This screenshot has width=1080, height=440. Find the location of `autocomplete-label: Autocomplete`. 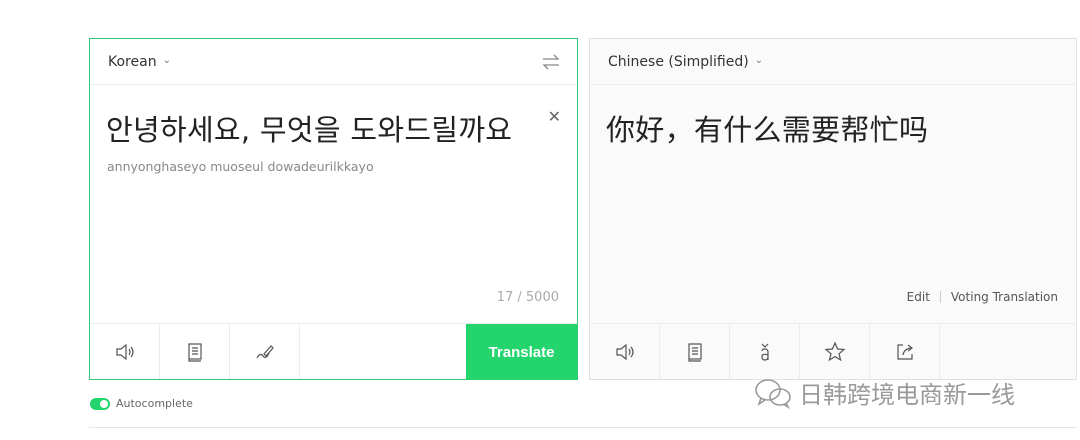

autocomplete-label: Autocomplete is located at coordinates (154, 403).